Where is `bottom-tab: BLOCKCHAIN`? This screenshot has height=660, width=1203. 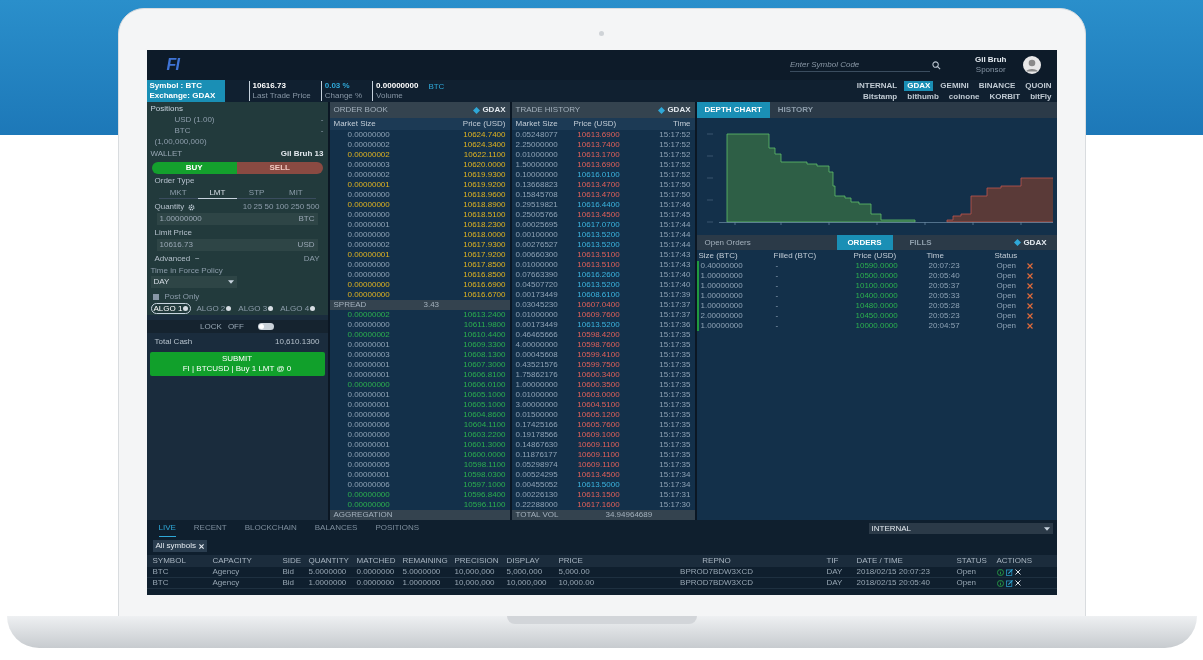
bottom-tab: BLOCKCHAIN is located at coordinates (270, 528).